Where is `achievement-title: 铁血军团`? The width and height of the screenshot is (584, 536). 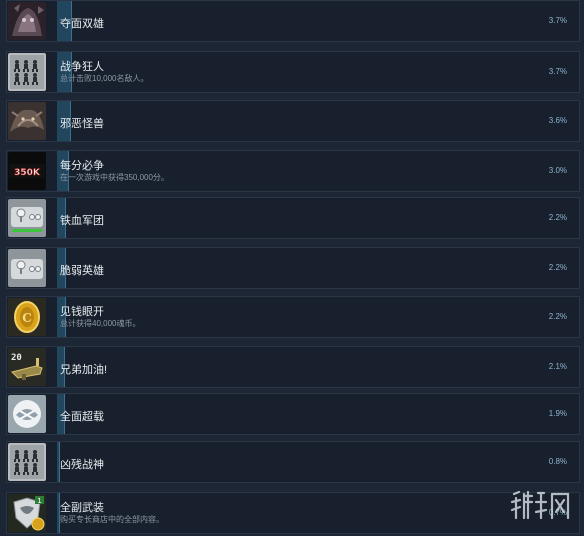 achievement-title: 铁血军团 is located at coordinates (82, 221).